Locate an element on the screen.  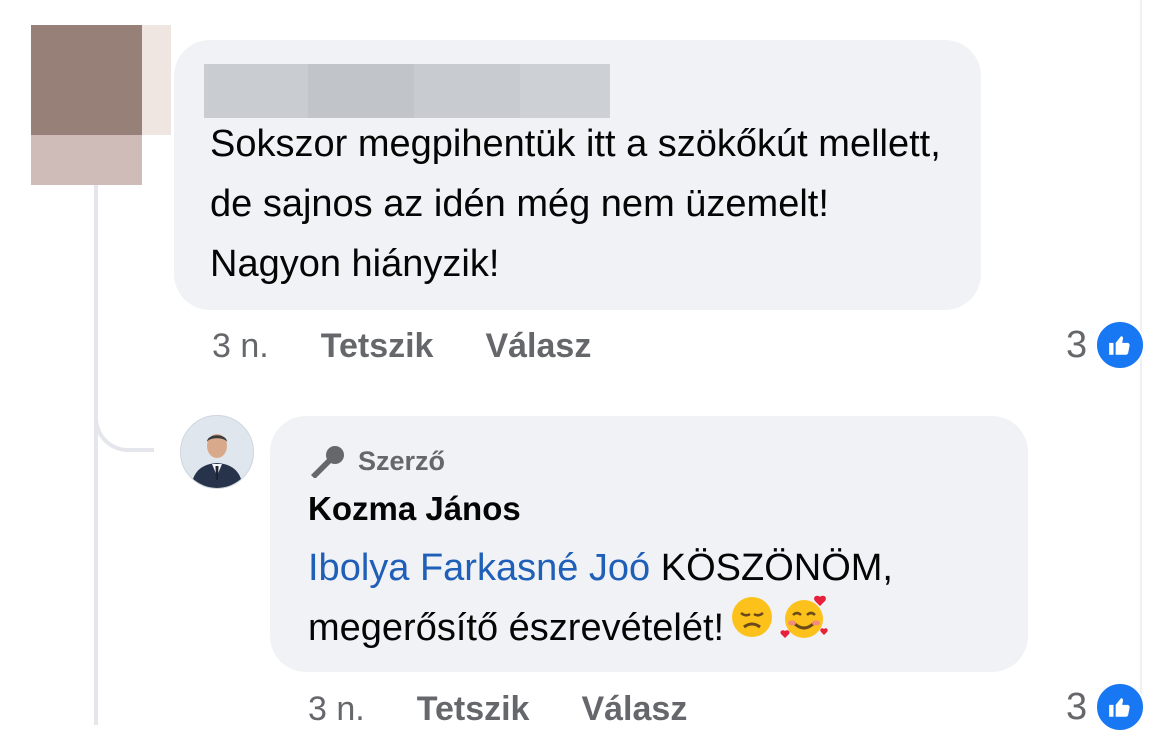
comment-timestamp: 3 n. is located at coordinates (240, 346).